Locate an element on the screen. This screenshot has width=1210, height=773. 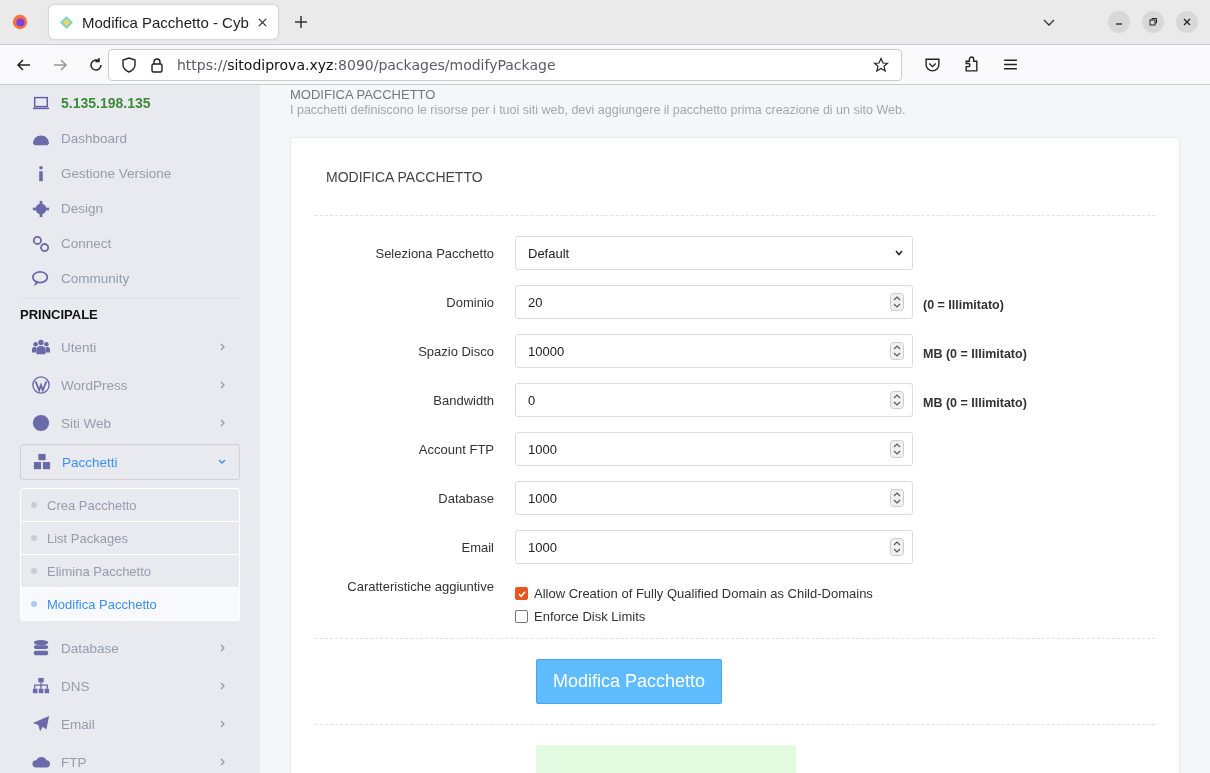
field-label: Account FTP is located at coordinates (456, 449).